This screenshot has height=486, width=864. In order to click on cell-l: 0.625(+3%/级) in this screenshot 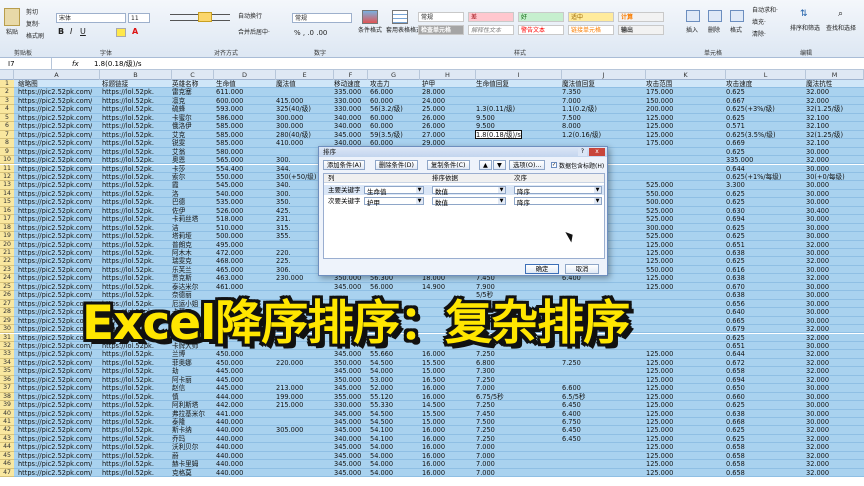, I will do `click(750, 108)`.